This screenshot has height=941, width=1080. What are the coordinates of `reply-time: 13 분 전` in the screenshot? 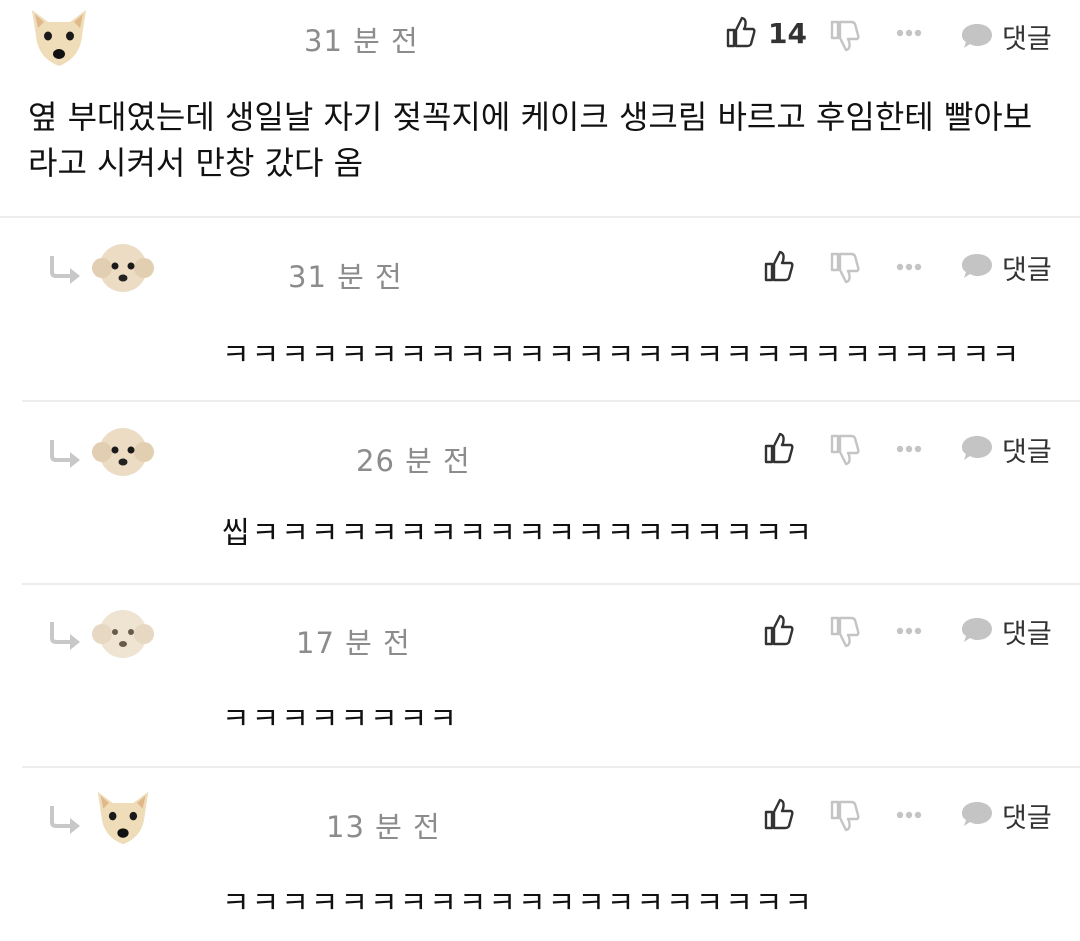 It's located at (383, 827).